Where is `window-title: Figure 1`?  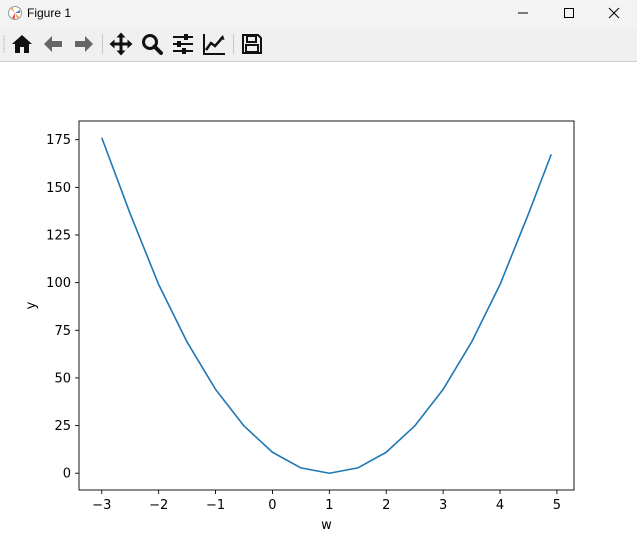 window-title: Figure 1 is located at coordinates (49, 13).